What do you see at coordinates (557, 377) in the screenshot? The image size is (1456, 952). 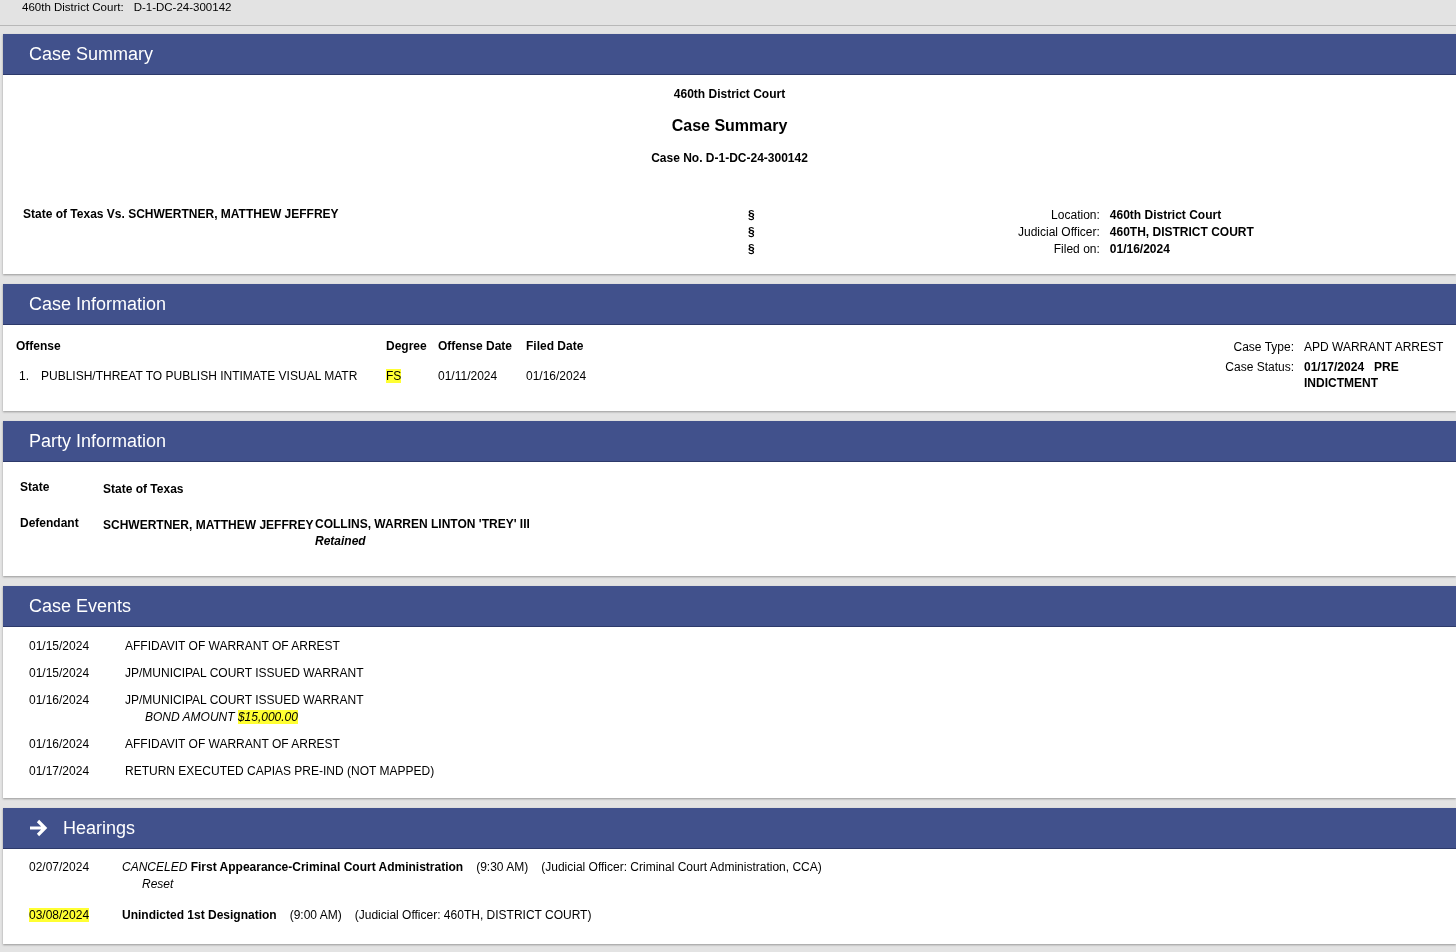 I see `filed-date: 01/16/2024` at bounding box center [557, 377].